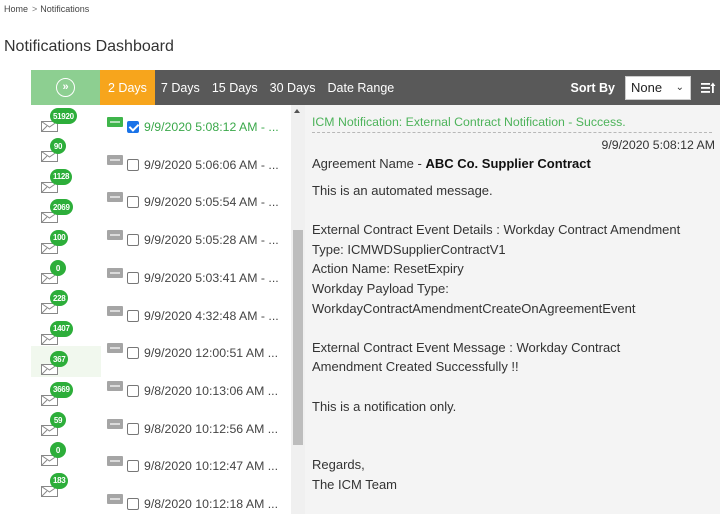  What do you see at coordinates (355, 484) in the screenshot?
I see `message-body-line: The ICM Team` at bounding box center [355, 484].